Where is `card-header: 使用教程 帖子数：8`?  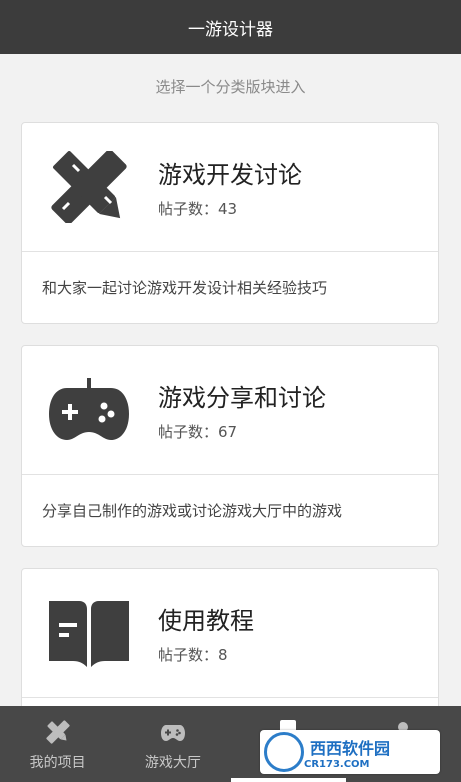 card-header: 使用教程 帖子数：8 is located at coordinates (230, 633).